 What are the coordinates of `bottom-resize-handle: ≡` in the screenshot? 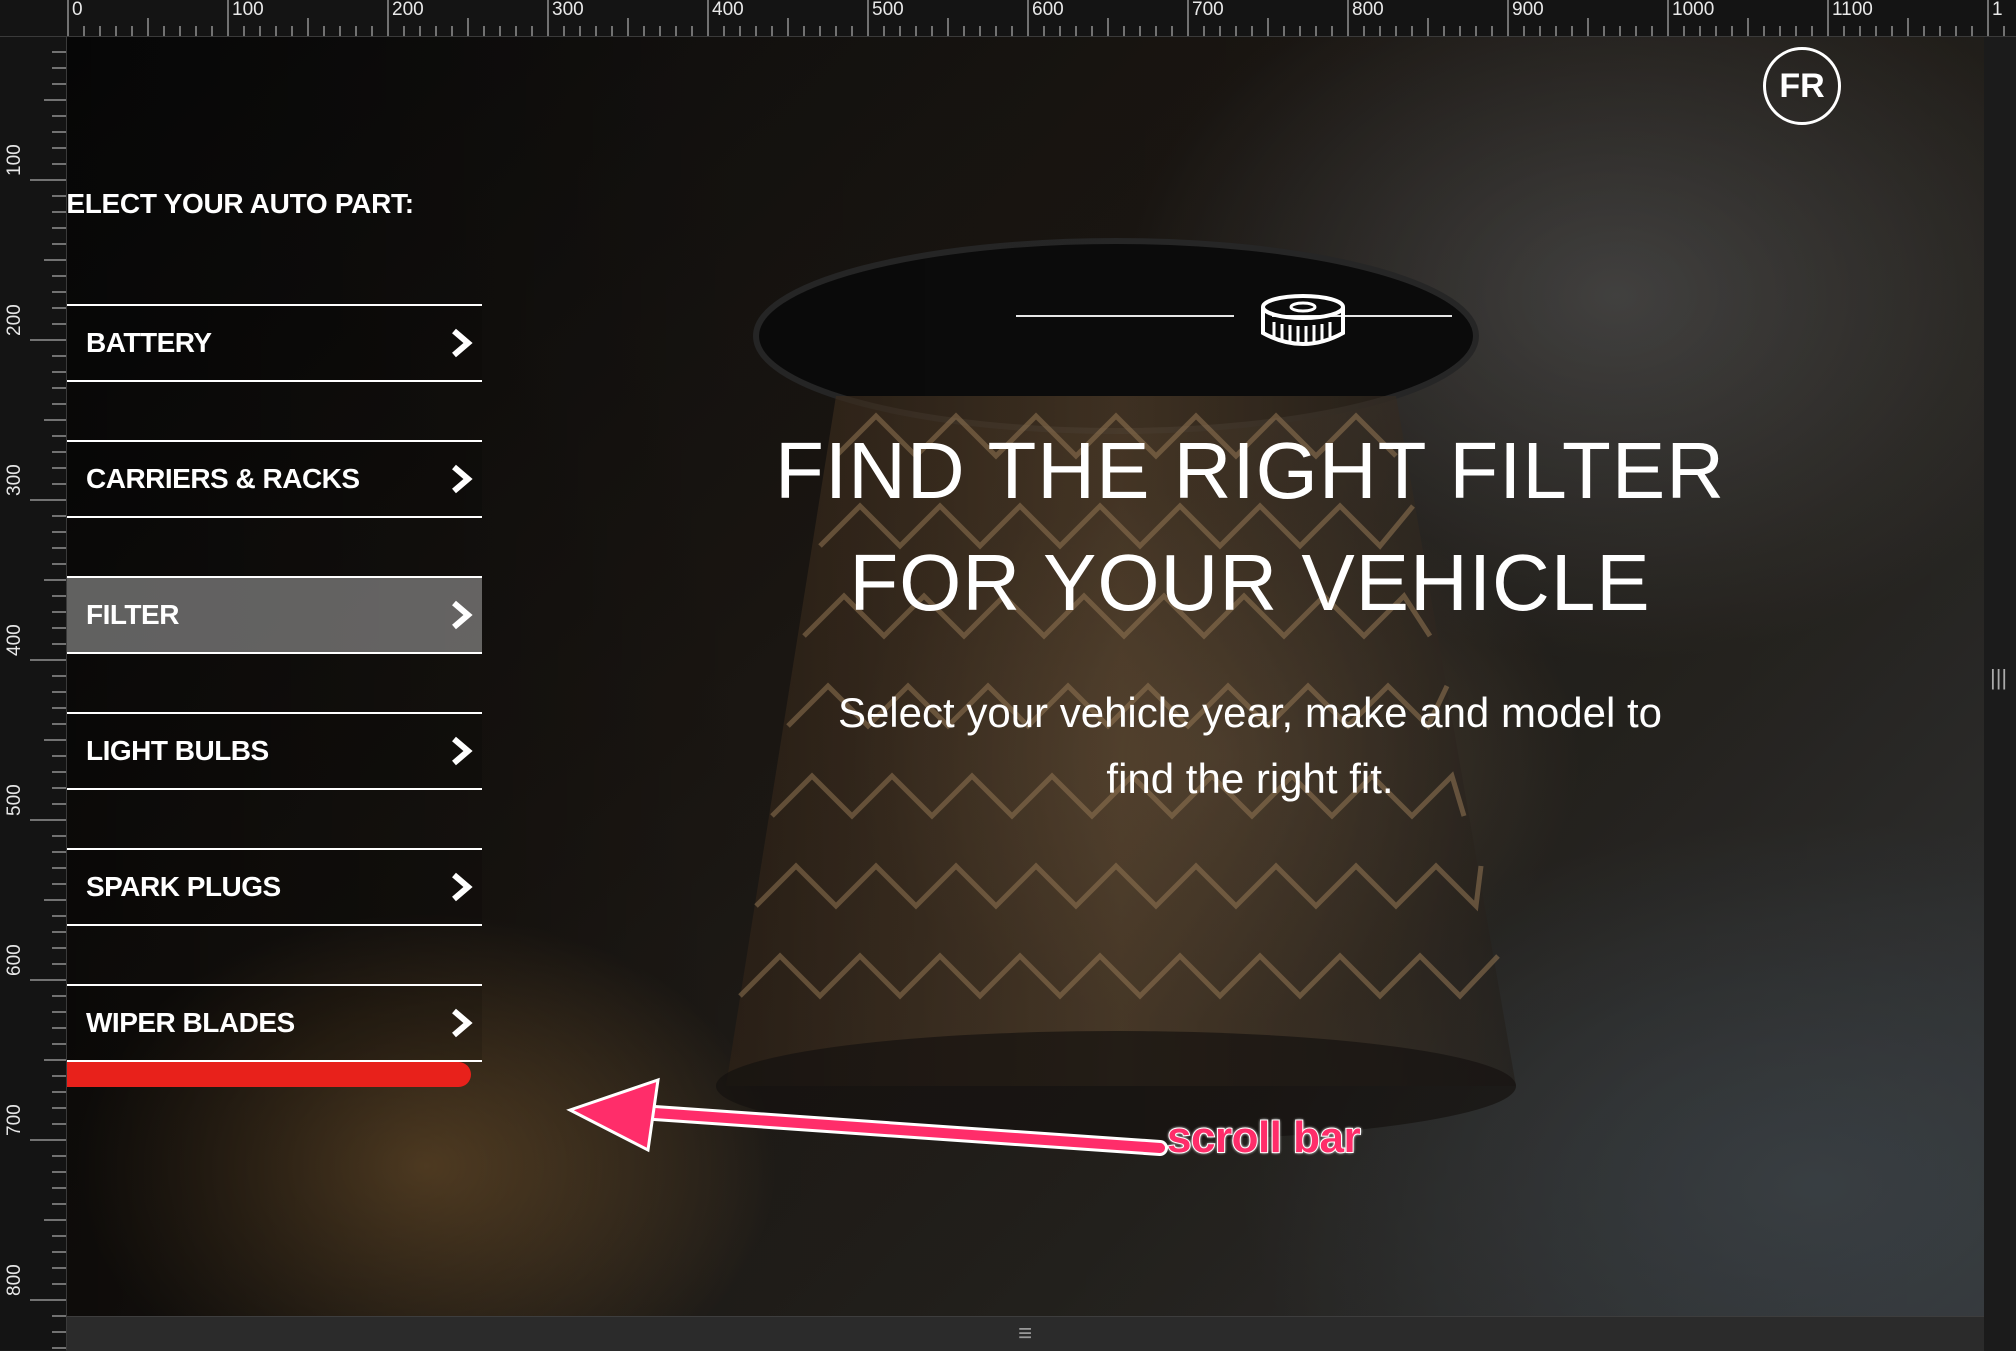 It's located at (1025, 1334).